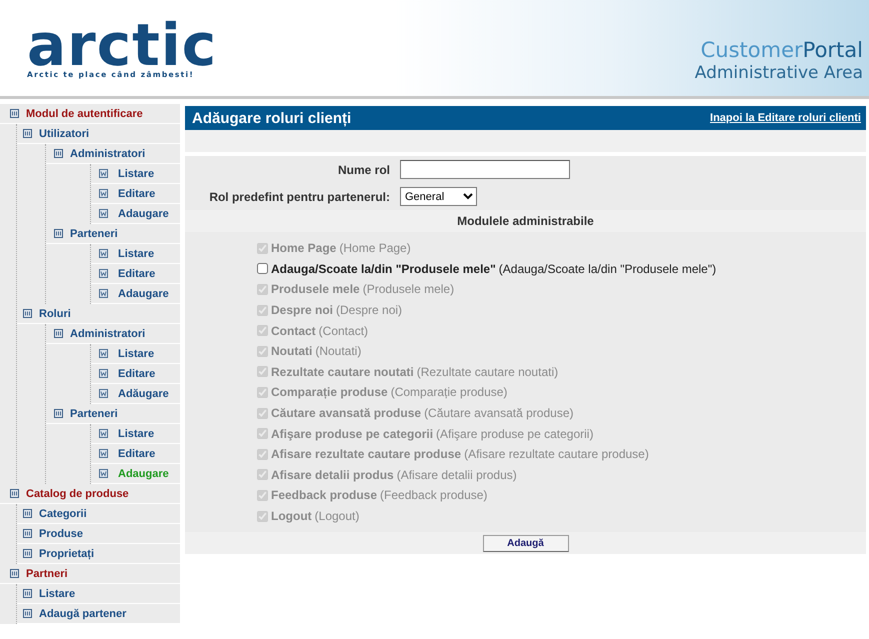  I want to click on sidebar-section: Modul de autentificare, so click(84, 114).